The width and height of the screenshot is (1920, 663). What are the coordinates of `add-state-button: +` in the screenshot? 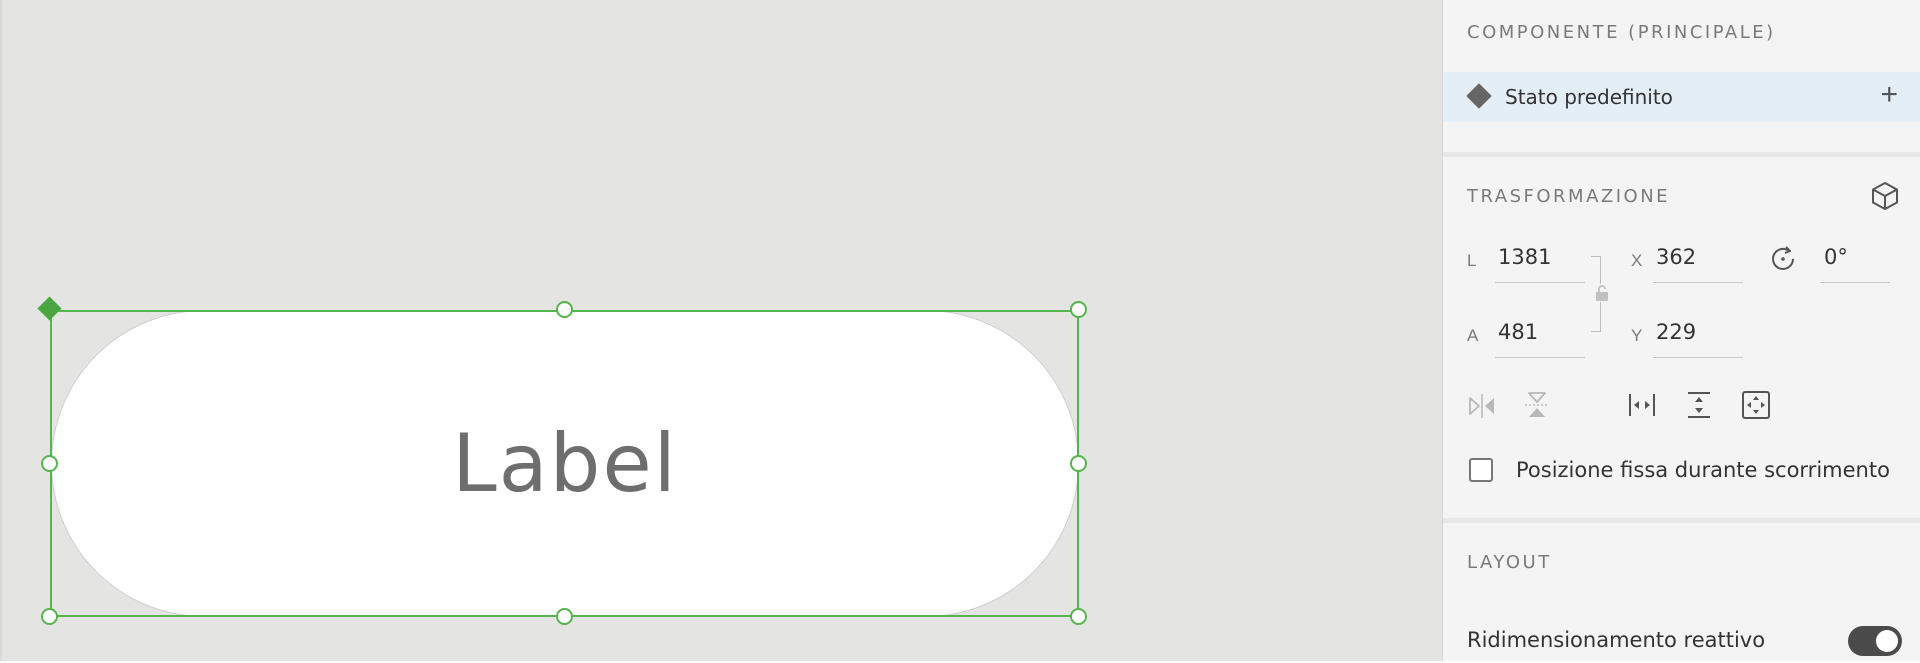 It's located at (1889, 95).